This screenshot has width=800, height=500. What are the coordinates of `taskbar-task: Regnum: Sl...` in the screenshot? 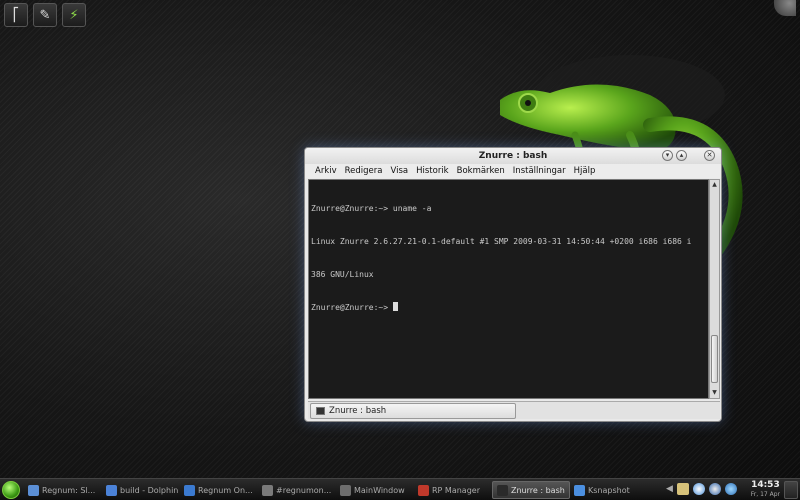 It's located at (63, 490).